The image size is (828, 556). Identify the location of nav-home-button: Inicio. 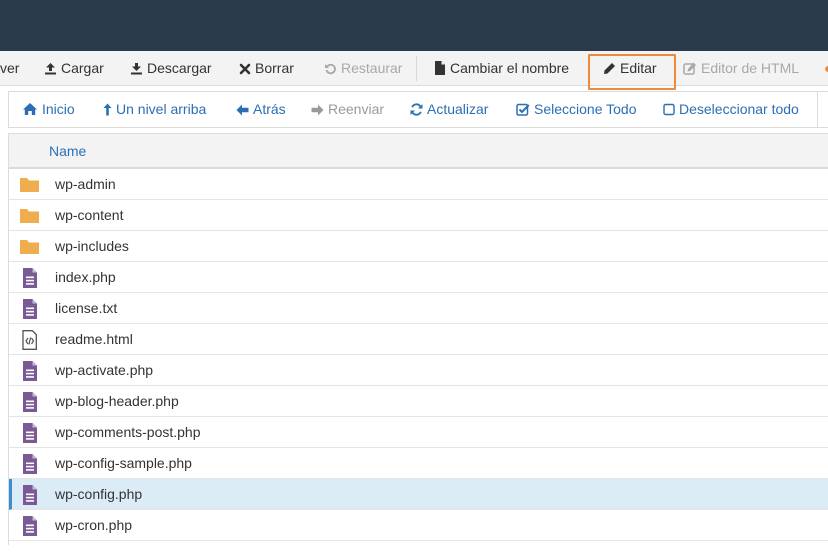
(48, 109).